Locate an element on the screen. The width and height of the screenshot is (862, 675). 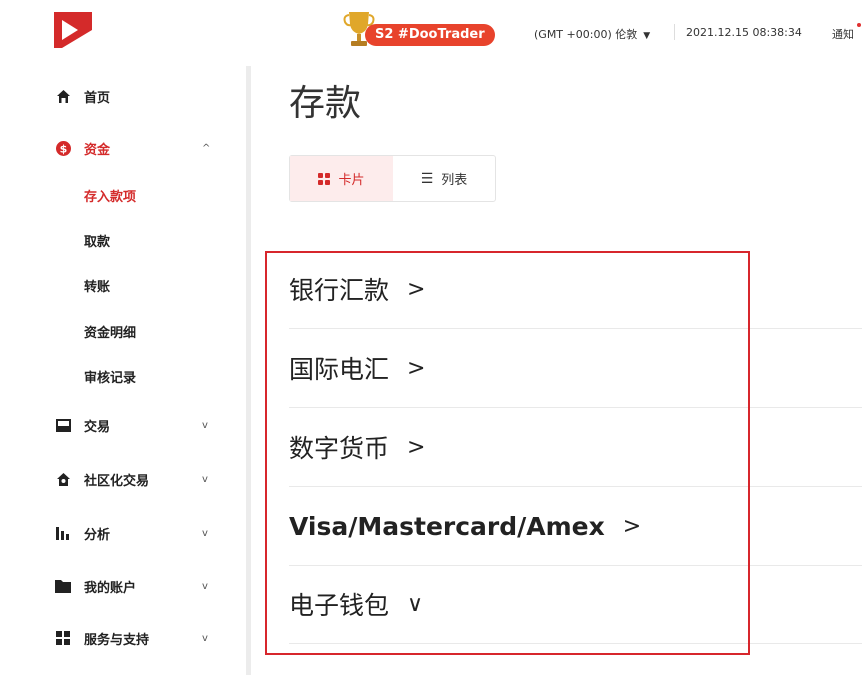
sidebar-item-analysis: 分析 v is located at coordinates (123, 533).